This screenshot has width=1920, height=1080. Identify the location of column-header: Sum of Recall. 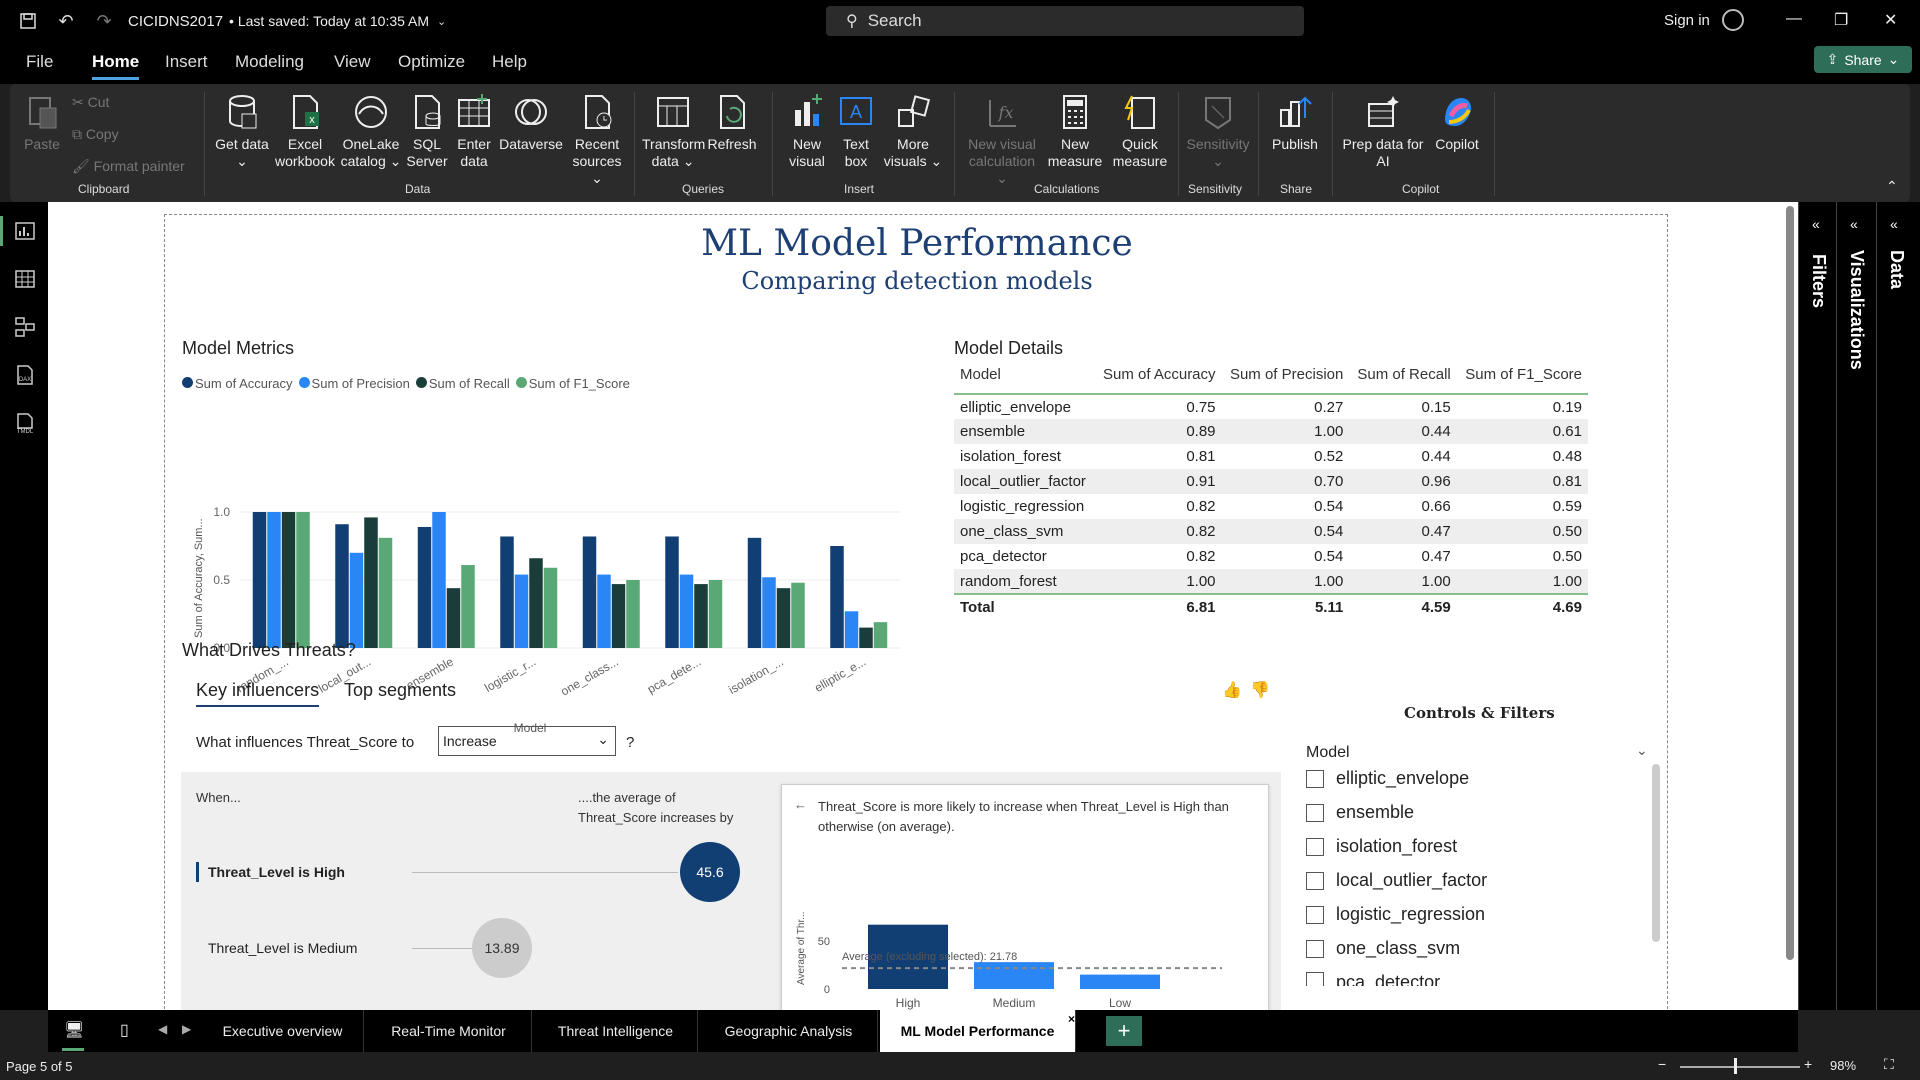
(1403, 380).